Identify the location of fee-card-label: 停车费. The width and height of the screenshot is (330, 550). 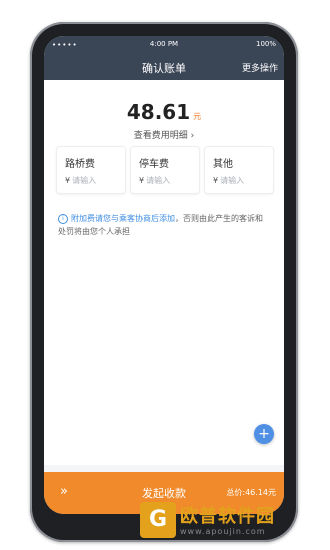
(154, 164).